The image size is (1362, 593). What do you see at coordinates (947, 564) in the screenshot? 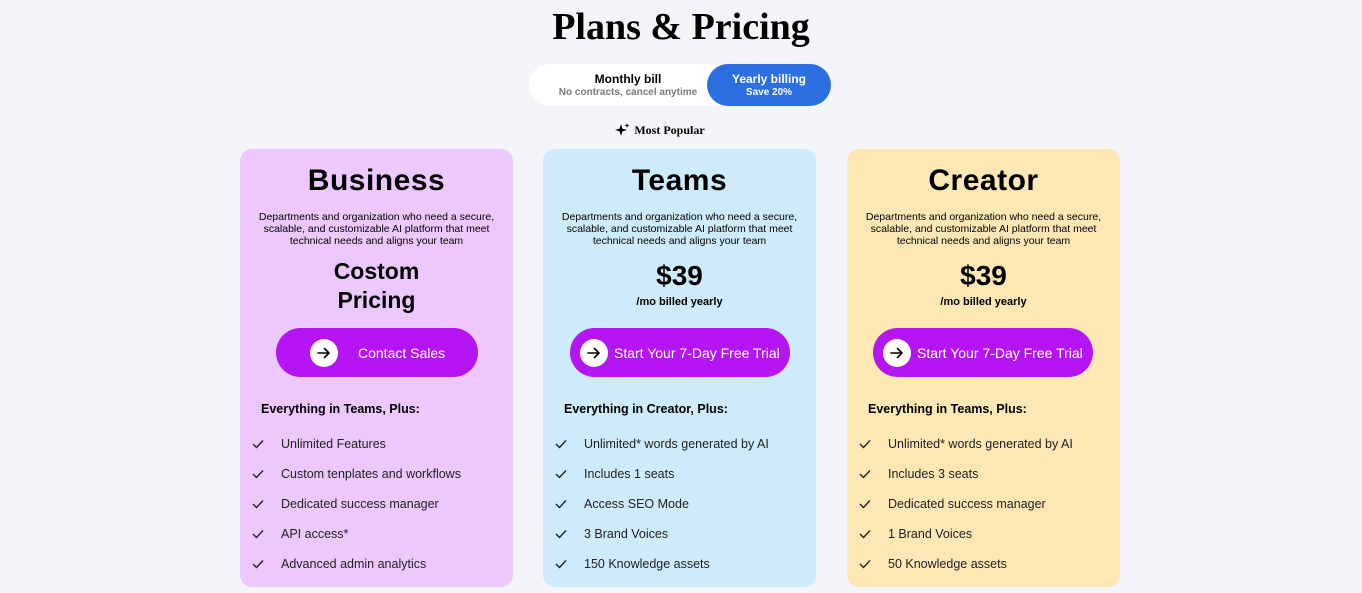
I see `feature-label: 50 Knowledge assets` at bounding box center [947, 564].